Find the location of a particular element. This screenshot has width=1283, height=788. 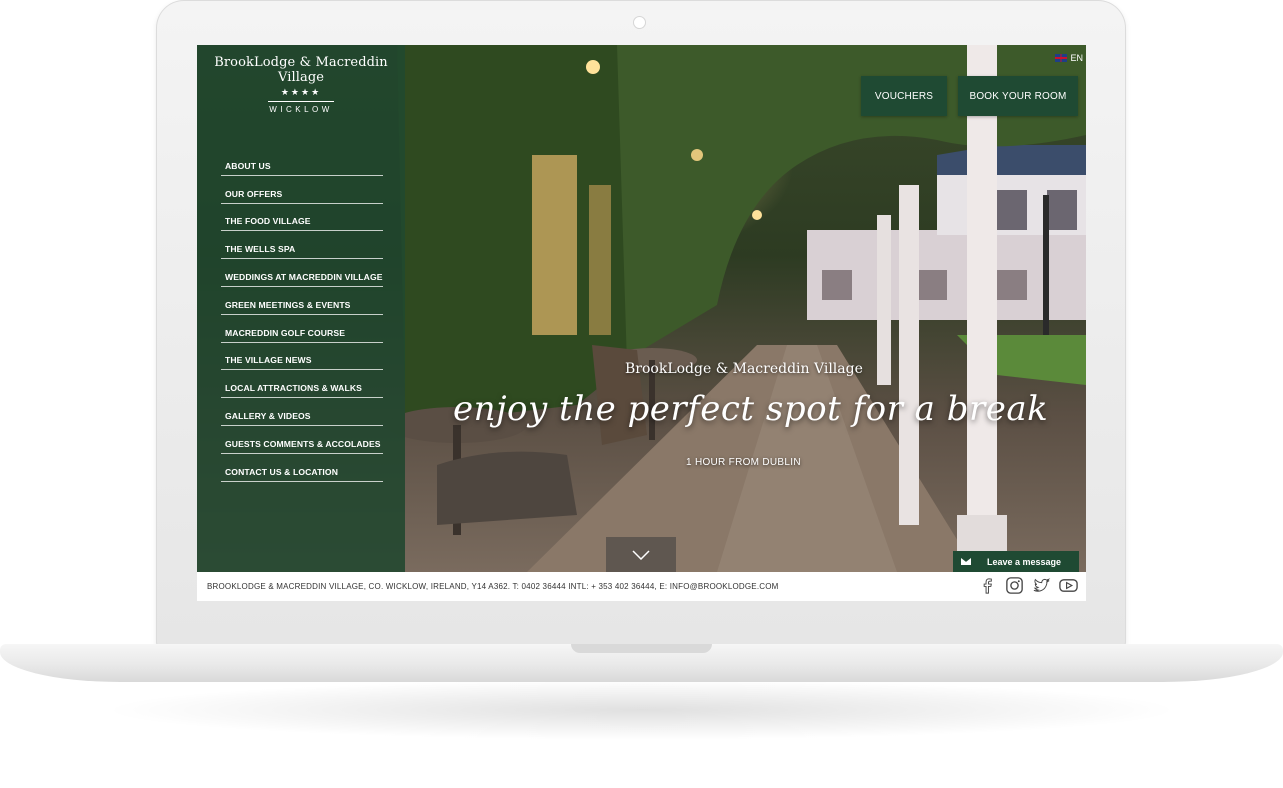

nav-item-weddings: WEDDINGS AT MACREDDIN VILLAGE is located at coordinates (302, 273).